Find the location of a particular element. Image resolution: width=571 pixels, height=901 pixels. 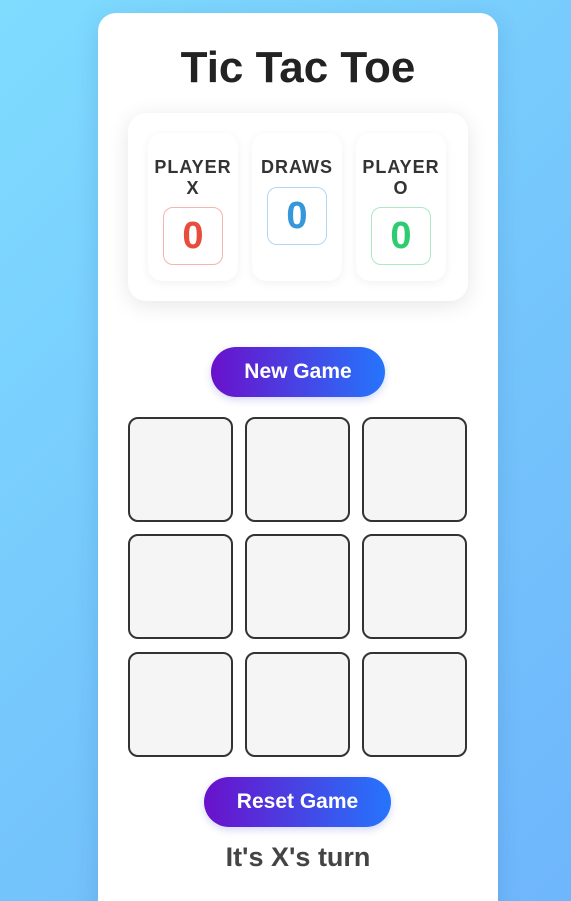

turn-status: It's X's turn is located at coordinates (298, 857).